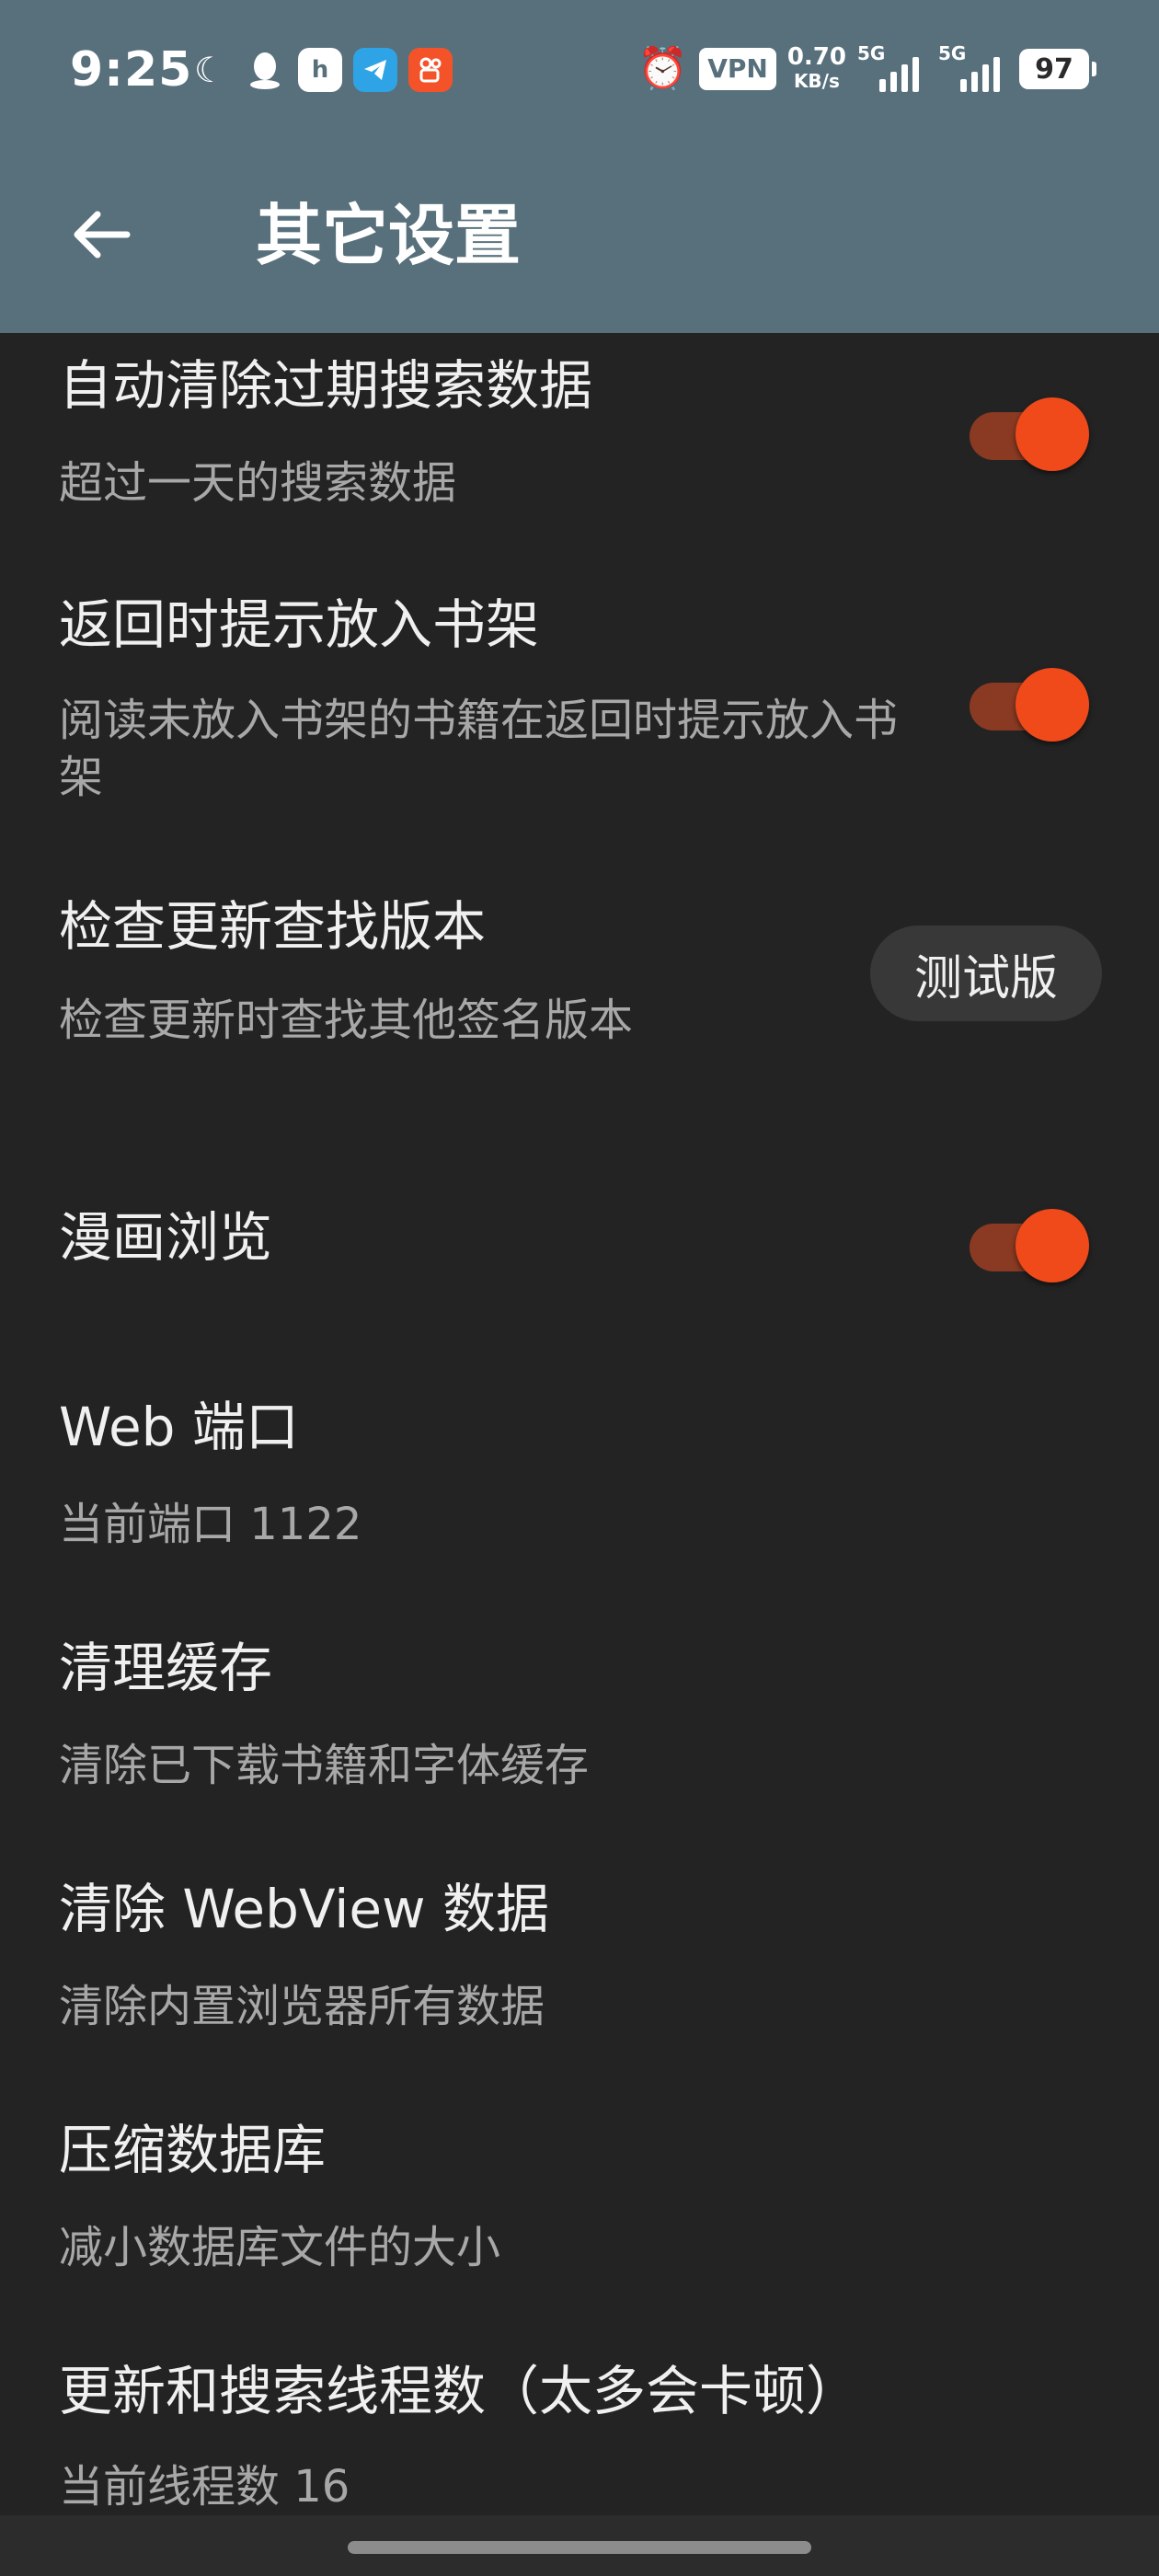 Image resolution: width=1159 pixels, height=2576 pixels. I want to click on auto-clear-toggle, so click(1029, 431).